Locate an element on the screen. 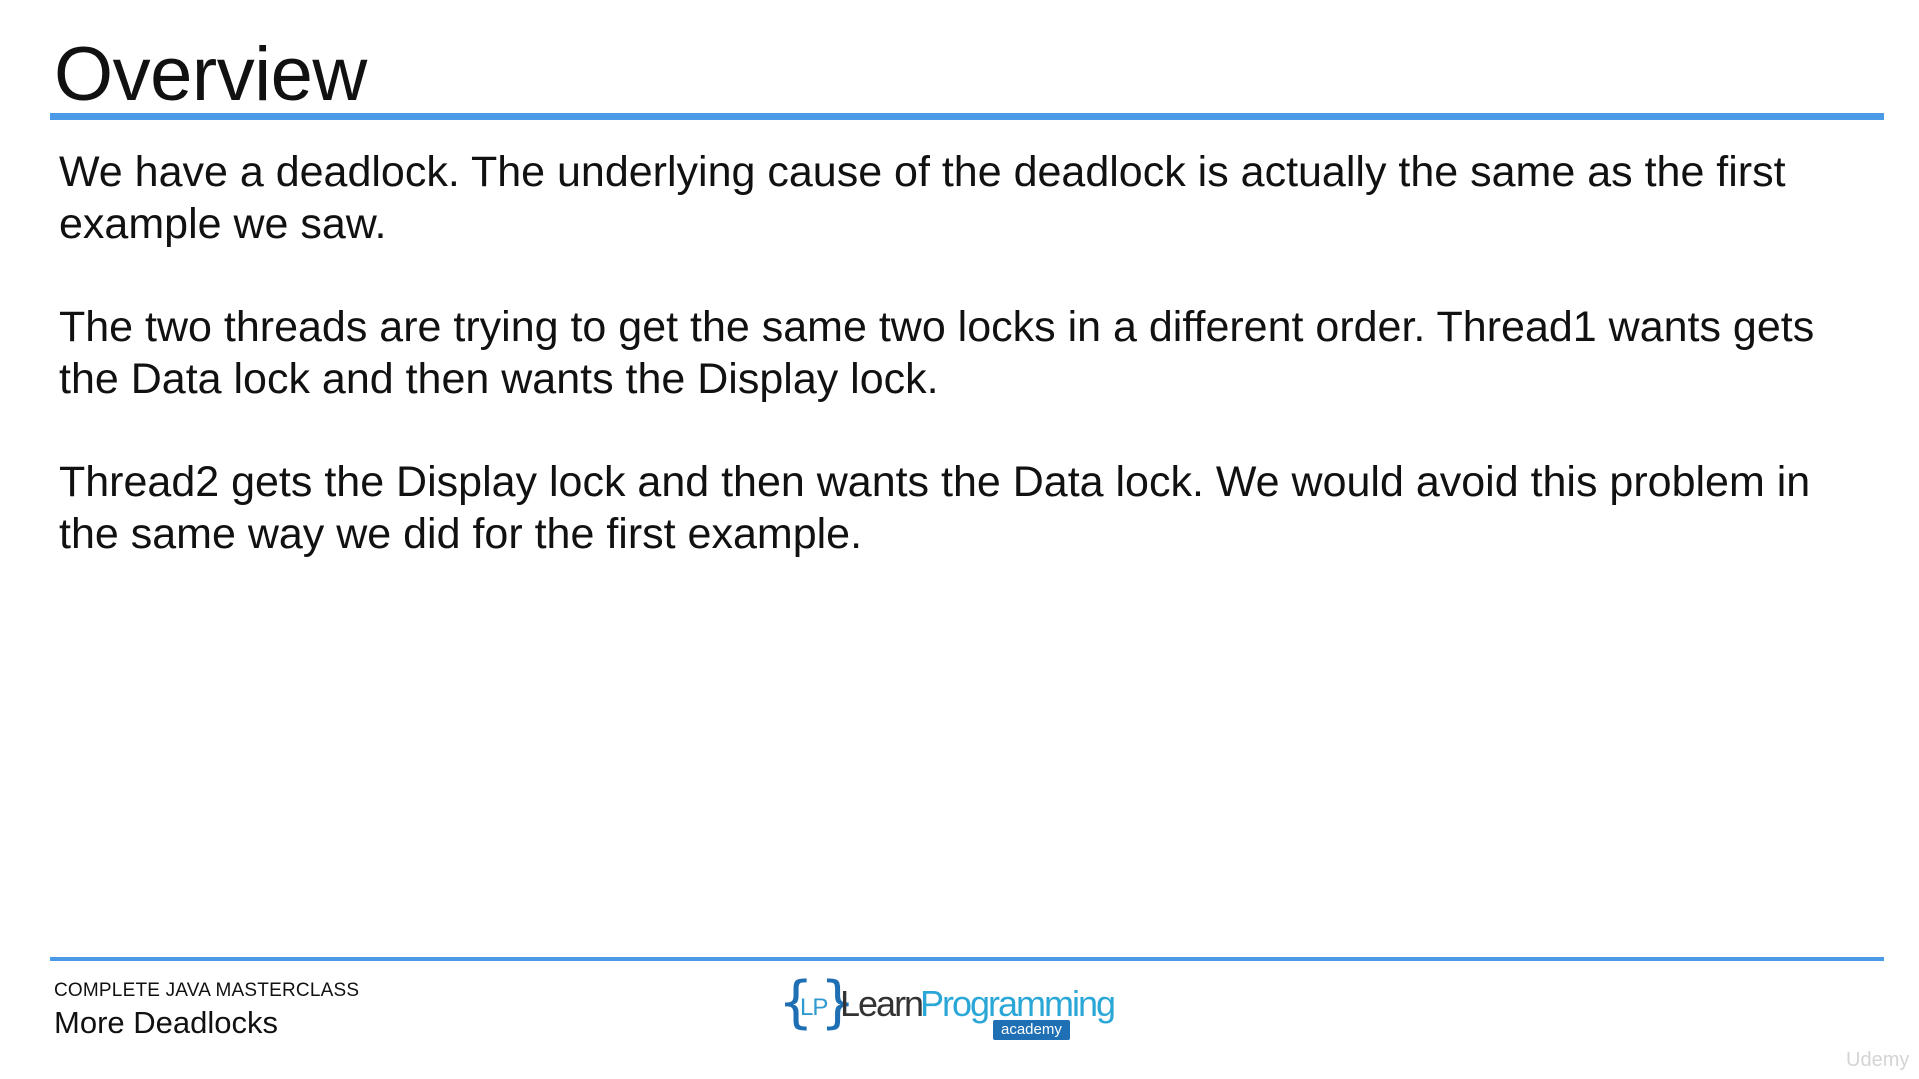  lecture-title: More Deadlocks is located at coordinates (166, 1022).